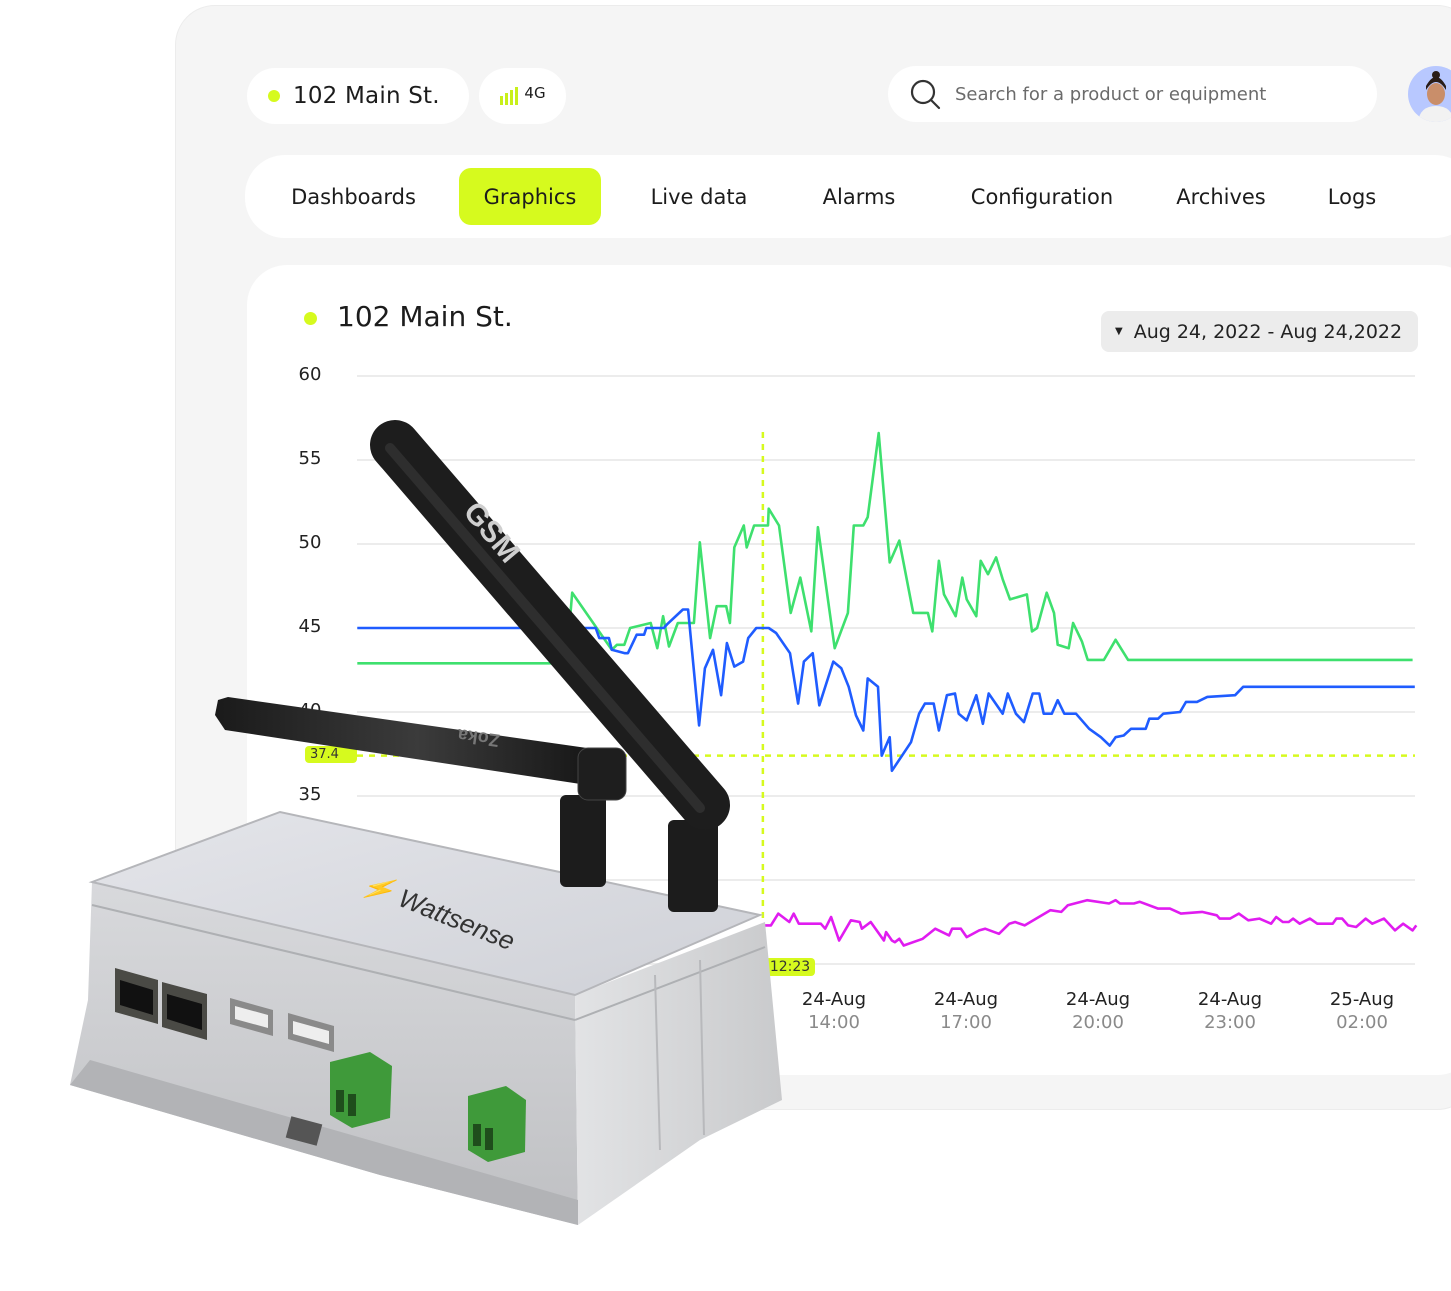  I want to click on antenna-gsm: GSM, so click(550, 666).